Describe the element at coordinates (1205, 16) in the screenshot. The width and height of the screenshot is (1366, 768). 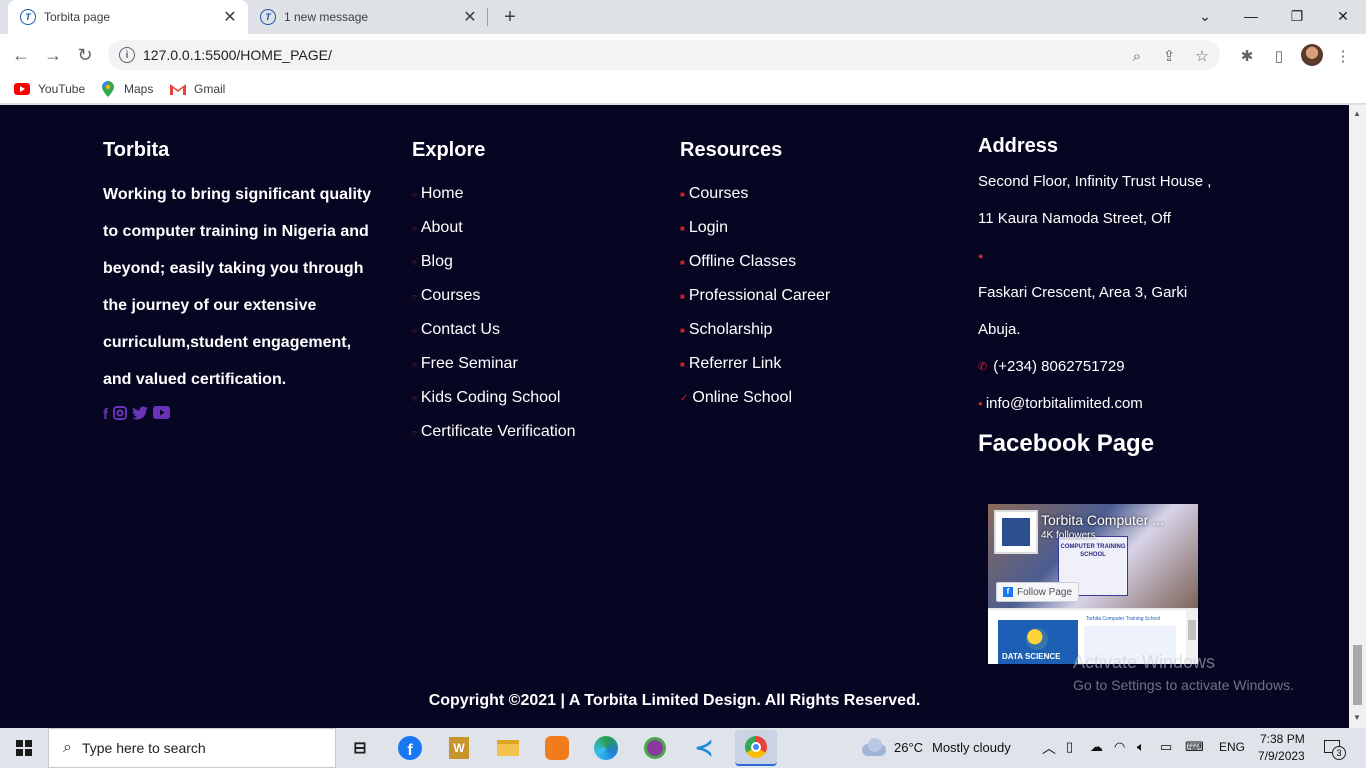
I see `tab-search-chevron-icon: ⌄` at that location.